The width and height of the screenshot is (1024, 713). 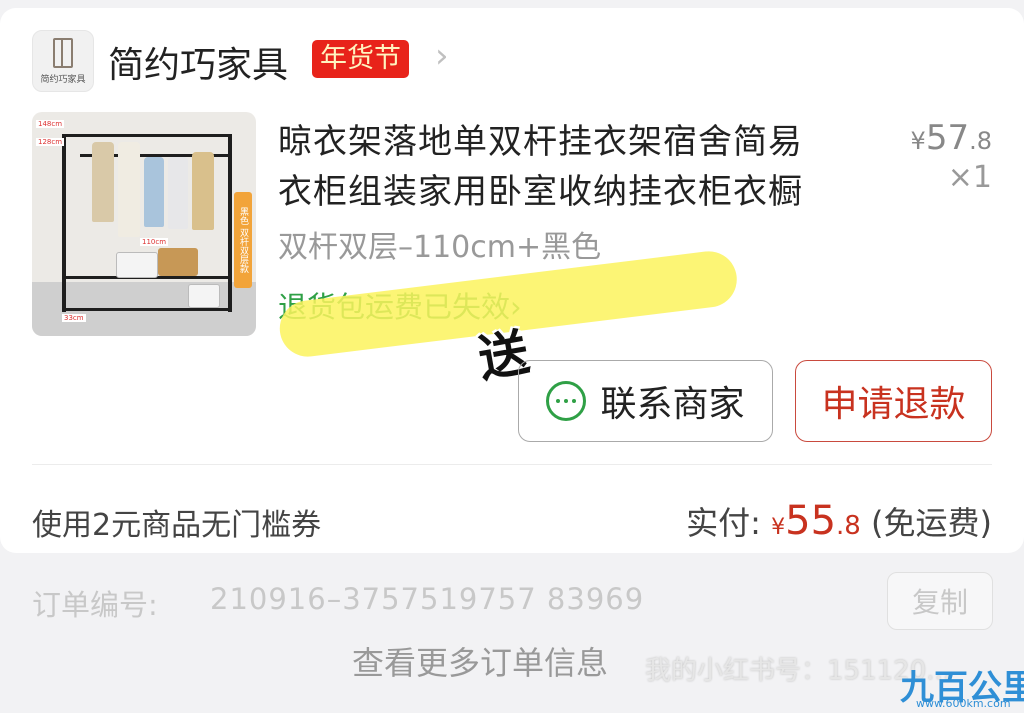 I want to click on rack-bar-top, so click(x=147, y=135).